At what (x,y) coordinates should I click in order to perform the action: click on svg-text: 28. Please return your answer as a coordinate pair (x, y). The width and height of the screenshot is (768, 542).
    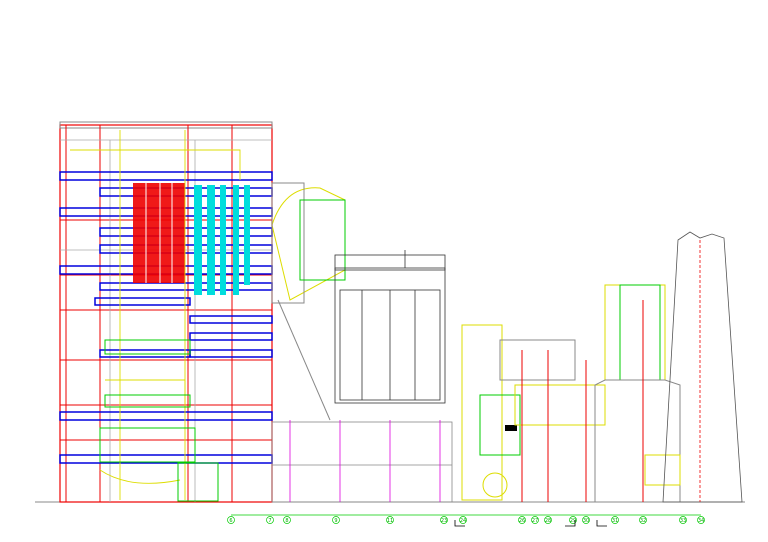
    Looking at the image, I should click on (548, 521).